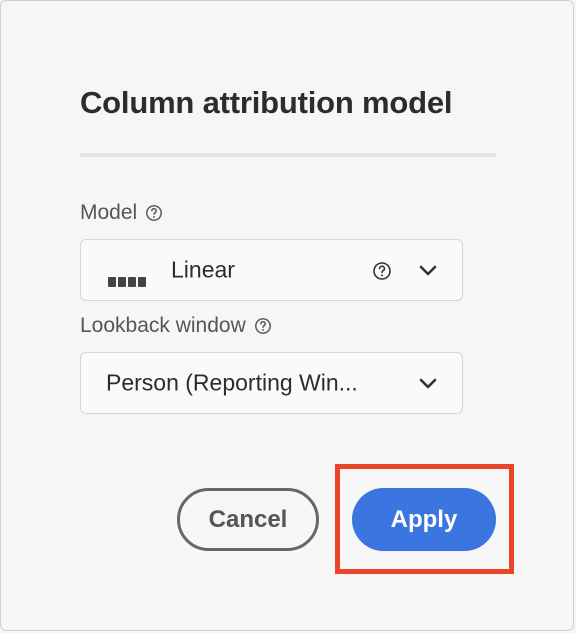 The height and width of the screenshot is (633, 576). What do you see at coordinates (424, 519) in the screenshot?
I see `apply-button: Apply` at bounding box center [424, 519].